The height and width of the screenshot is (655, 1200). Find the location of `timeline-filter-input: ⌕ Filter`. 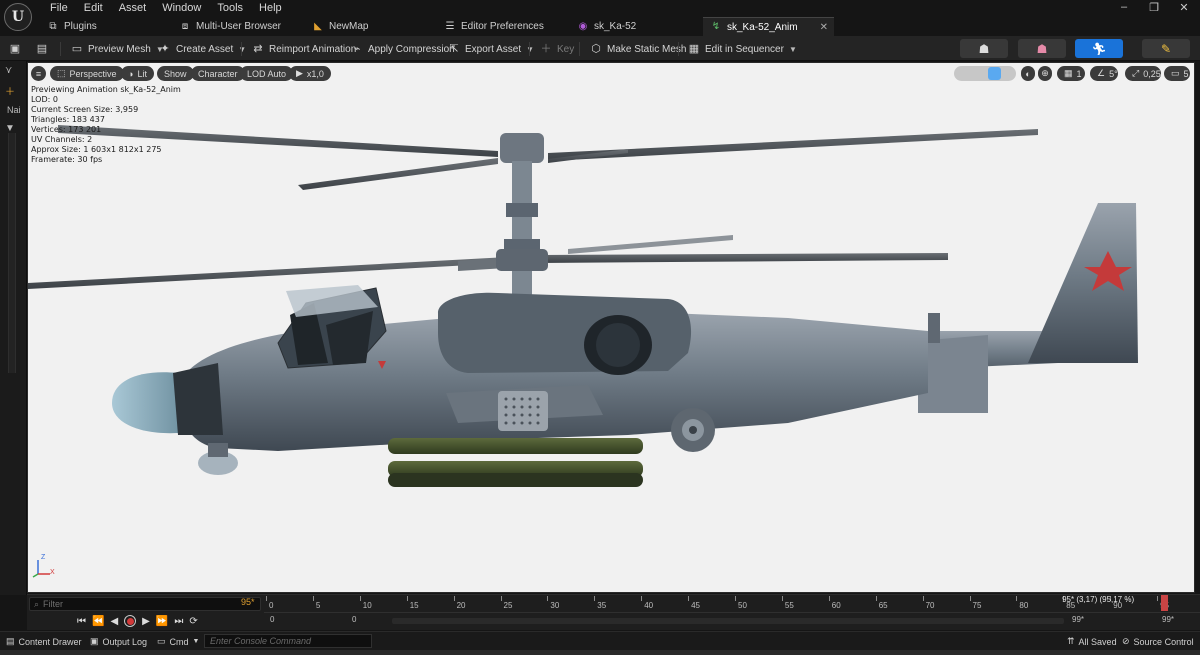

timeline-filter-input: ⌕ Filter is located at coordinates (145, 604).